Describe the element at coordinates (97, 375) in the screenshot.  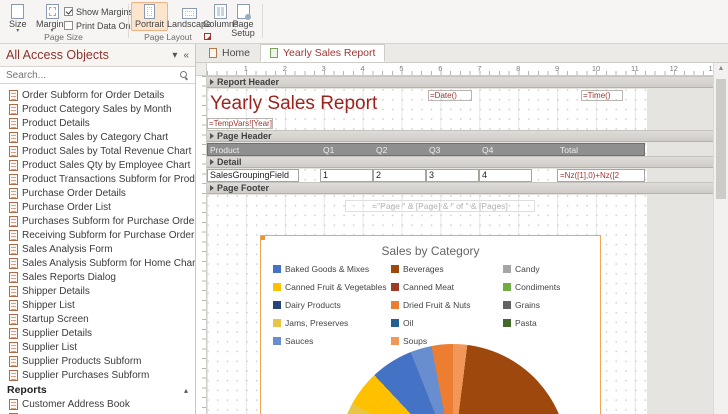
I see `nav-item: Supplier Purchases Subform` at that location.